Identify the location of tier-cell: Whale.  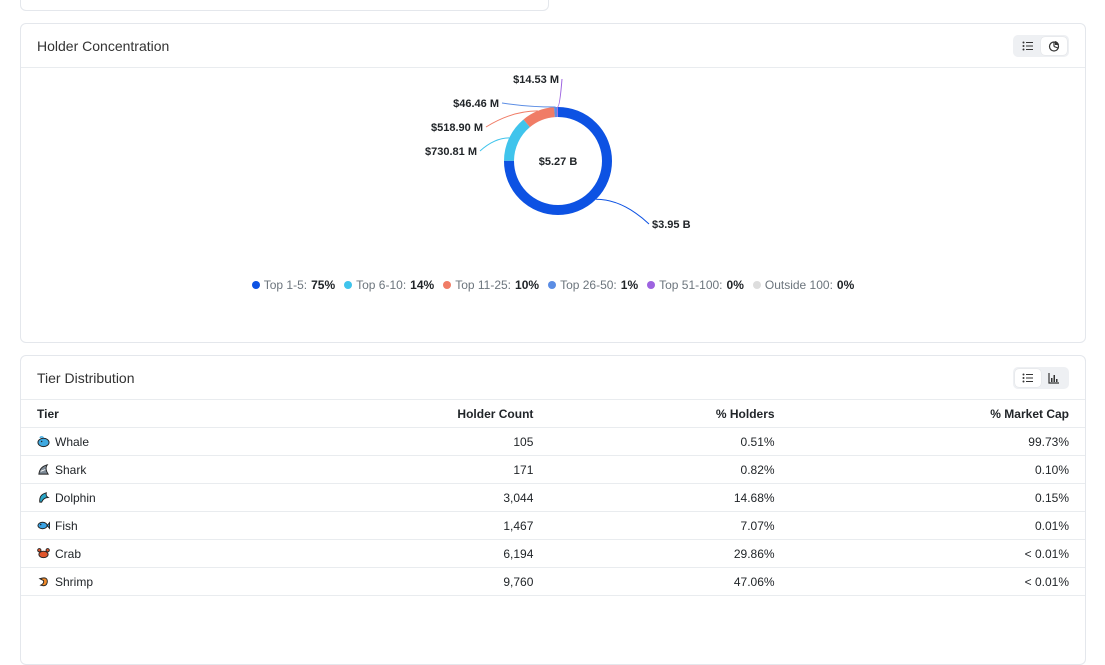
(141, 442).